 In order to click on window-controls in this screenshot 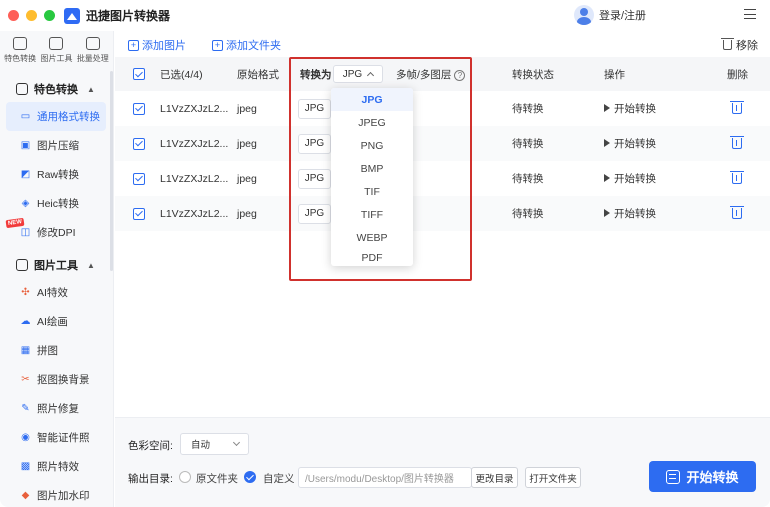, I will do `click(31, 15)`.